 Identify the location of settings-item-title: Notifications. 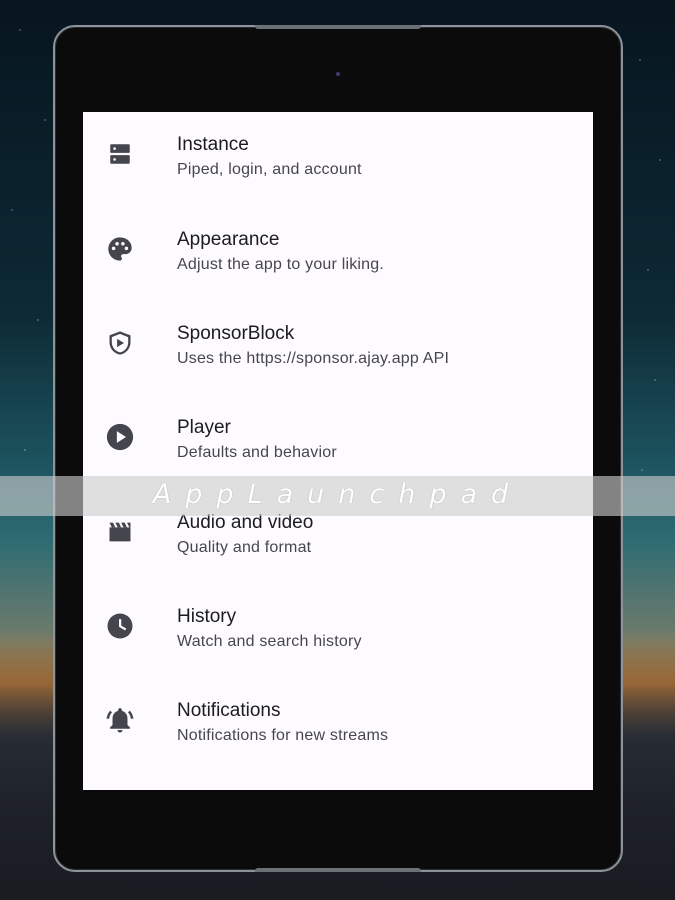
(229, 710).